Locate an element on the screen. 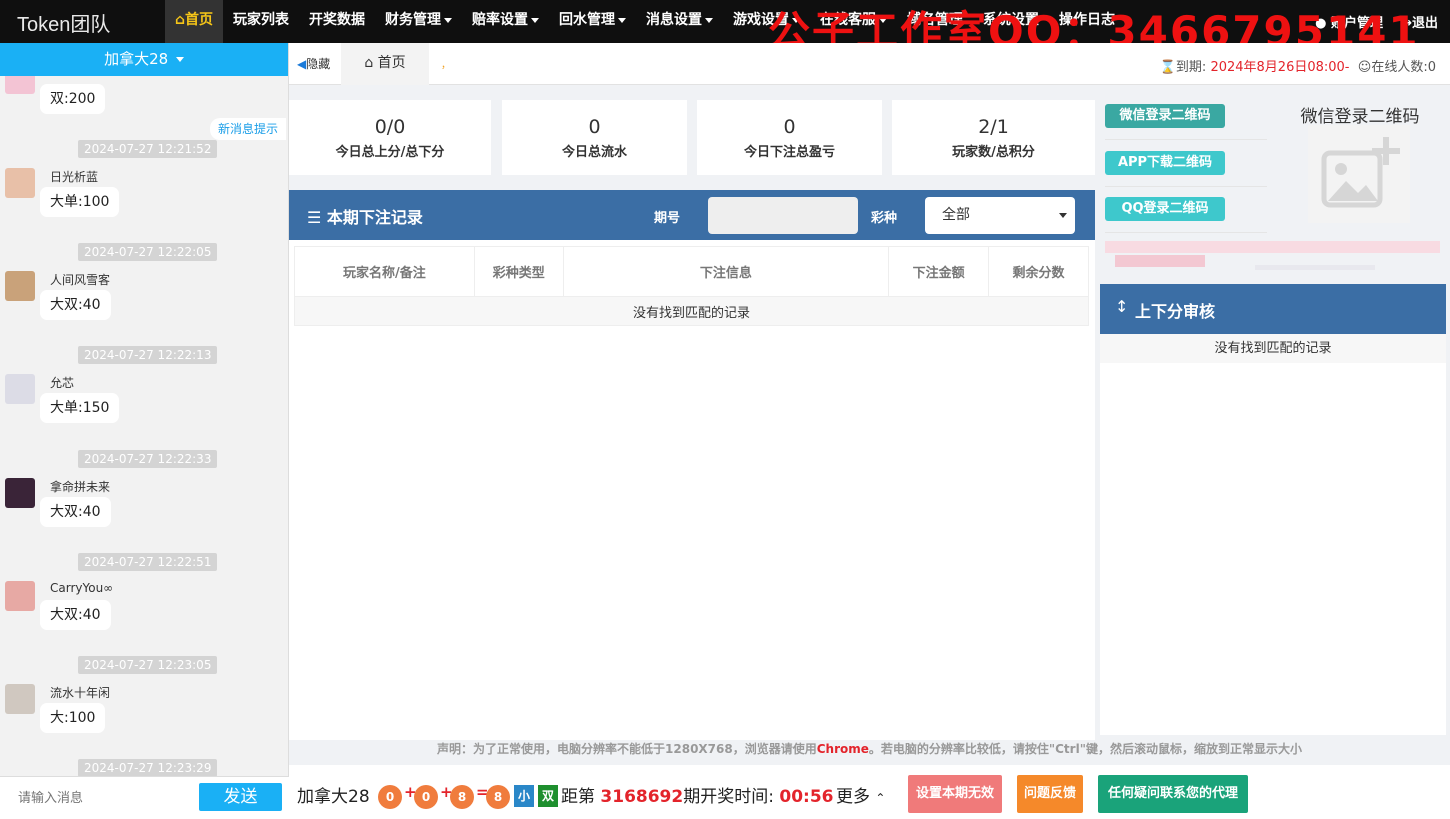 This screenshot has width=1450, height=819. chat-message-input is located at coordinates (98, 798).